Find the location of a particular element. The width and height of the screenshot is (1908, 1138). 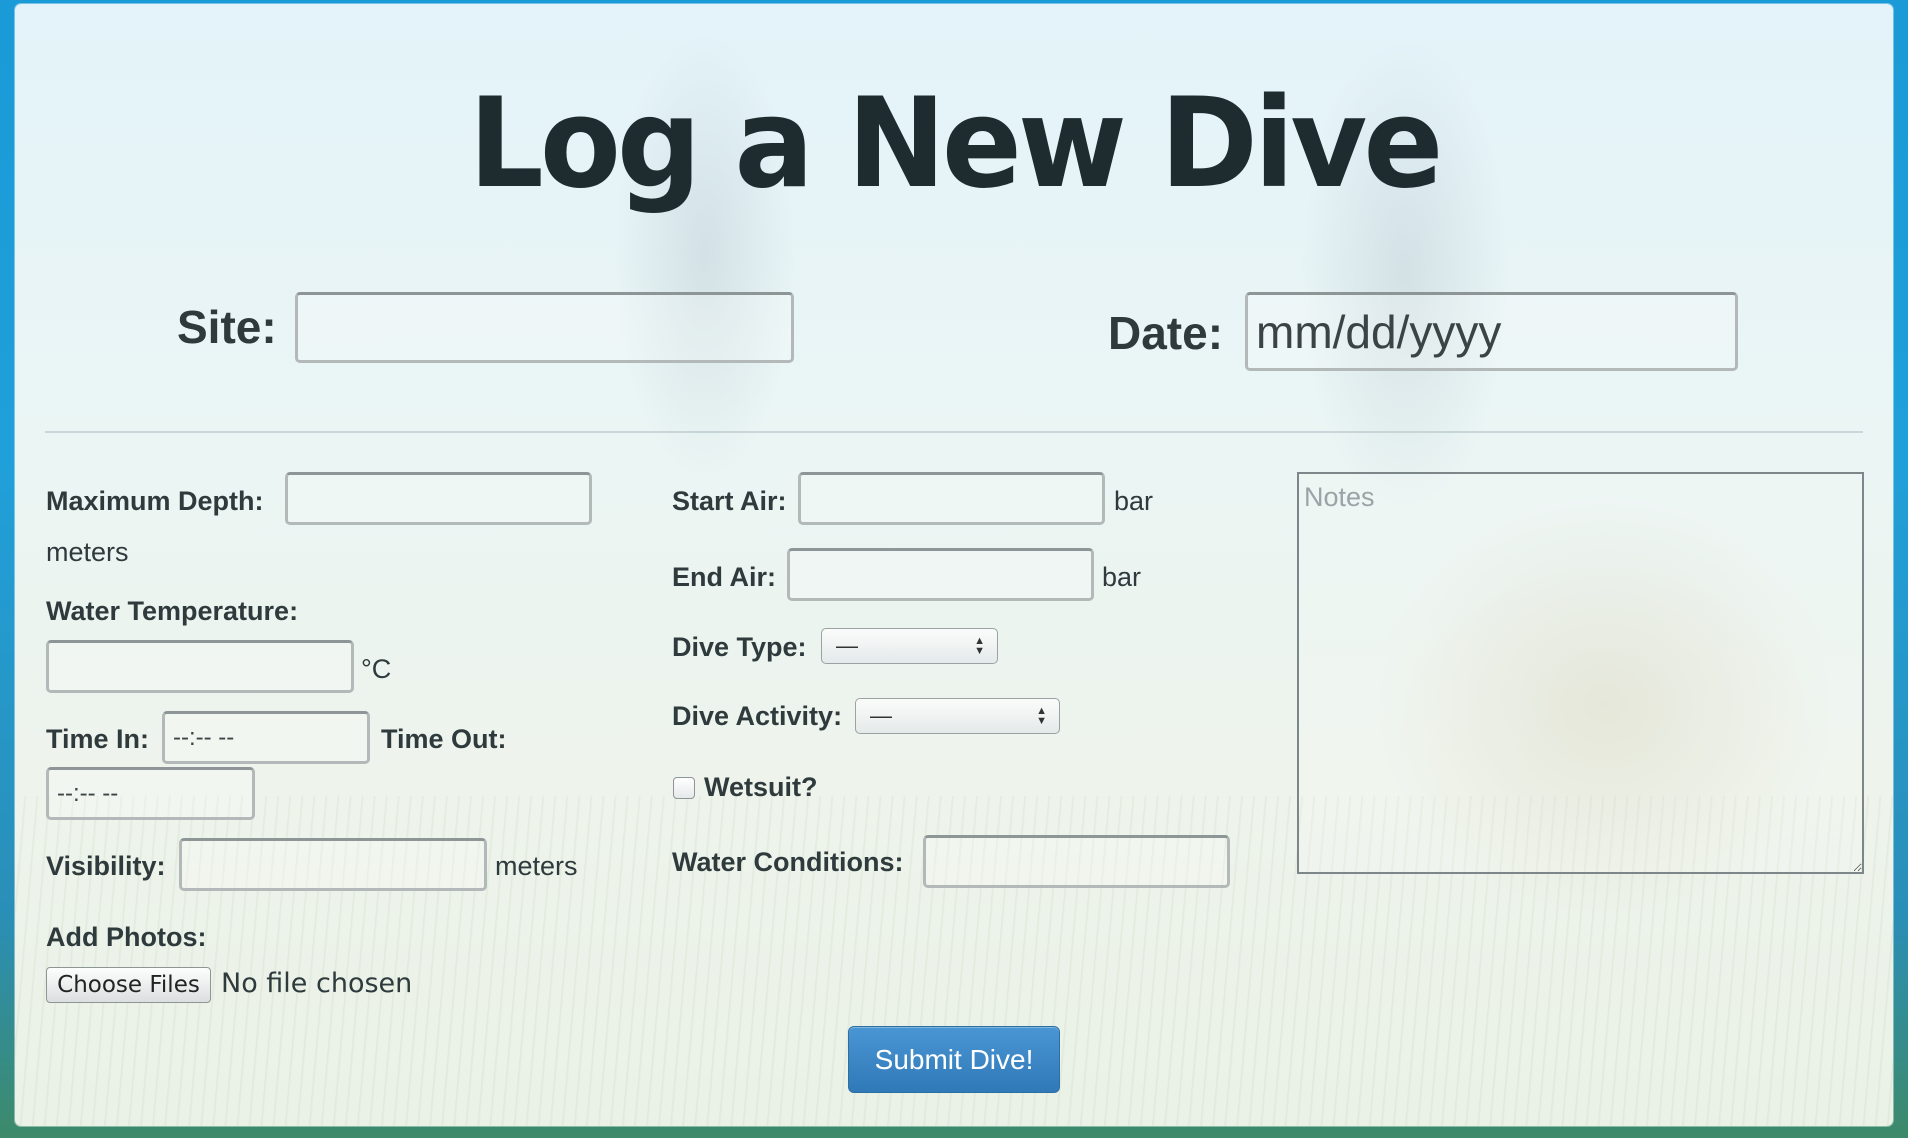

time-out-input: --:-- -- is located at coordinates (150, 793).